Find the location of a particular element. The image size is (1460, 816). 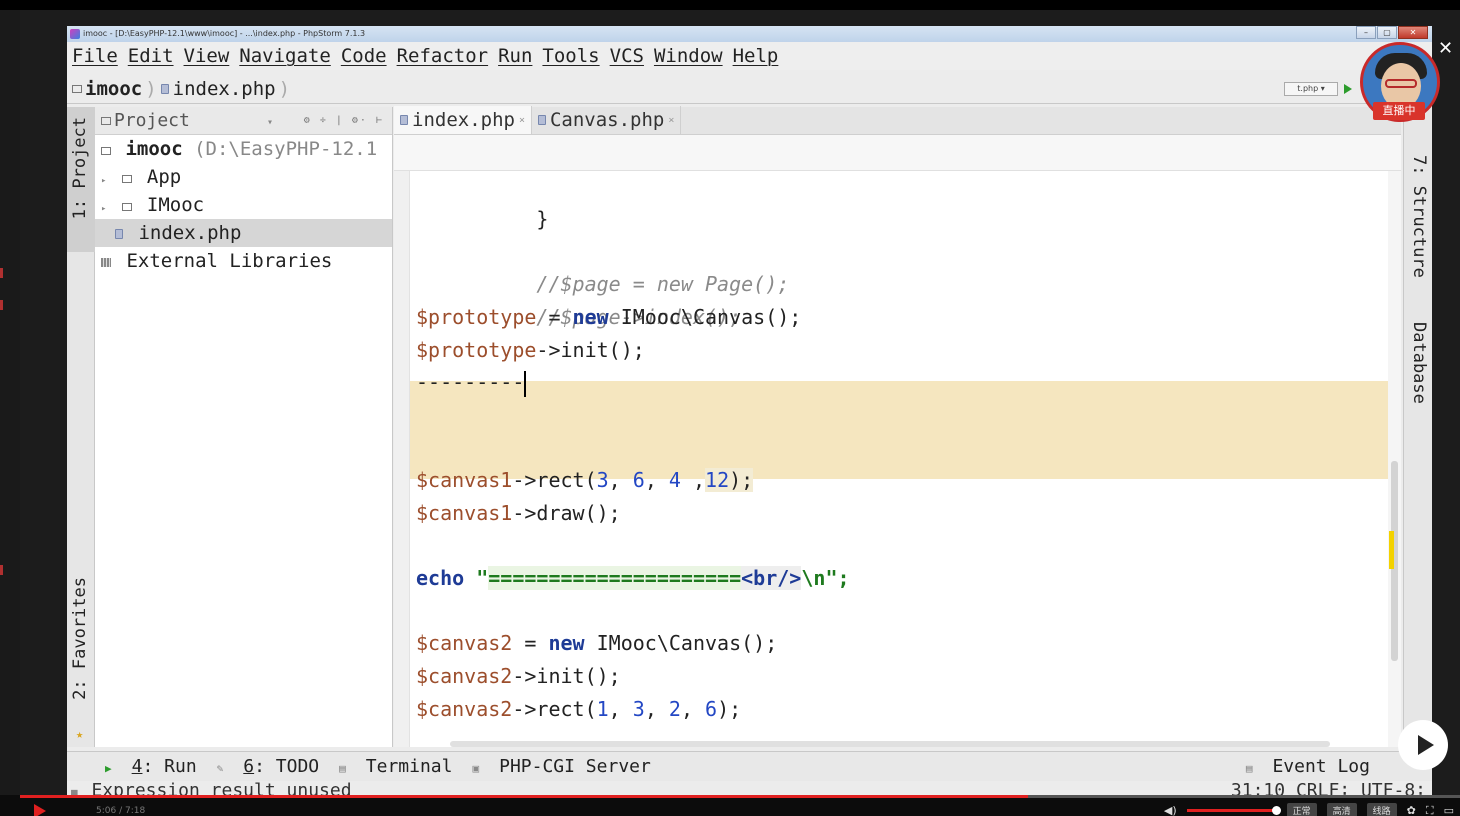

tab-index-php: index.php × is located at coordinates (463, 120).